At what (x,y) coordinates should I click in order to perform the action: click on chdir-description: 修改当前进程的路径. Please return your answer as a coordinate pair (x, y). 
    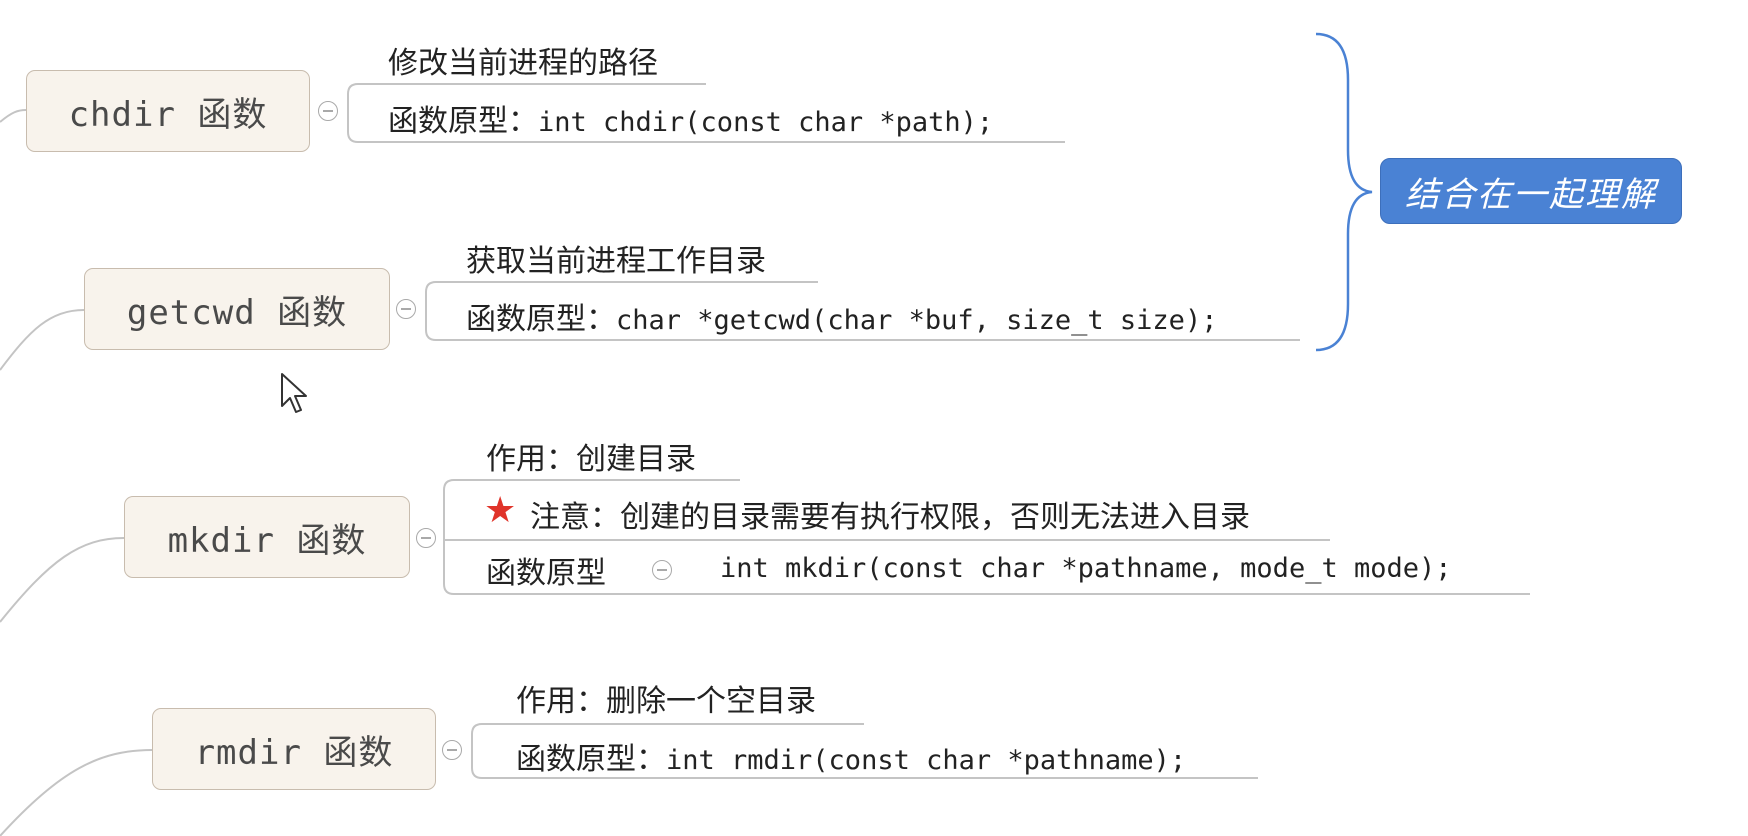
    Looking at the image, I should click on (523, 63).